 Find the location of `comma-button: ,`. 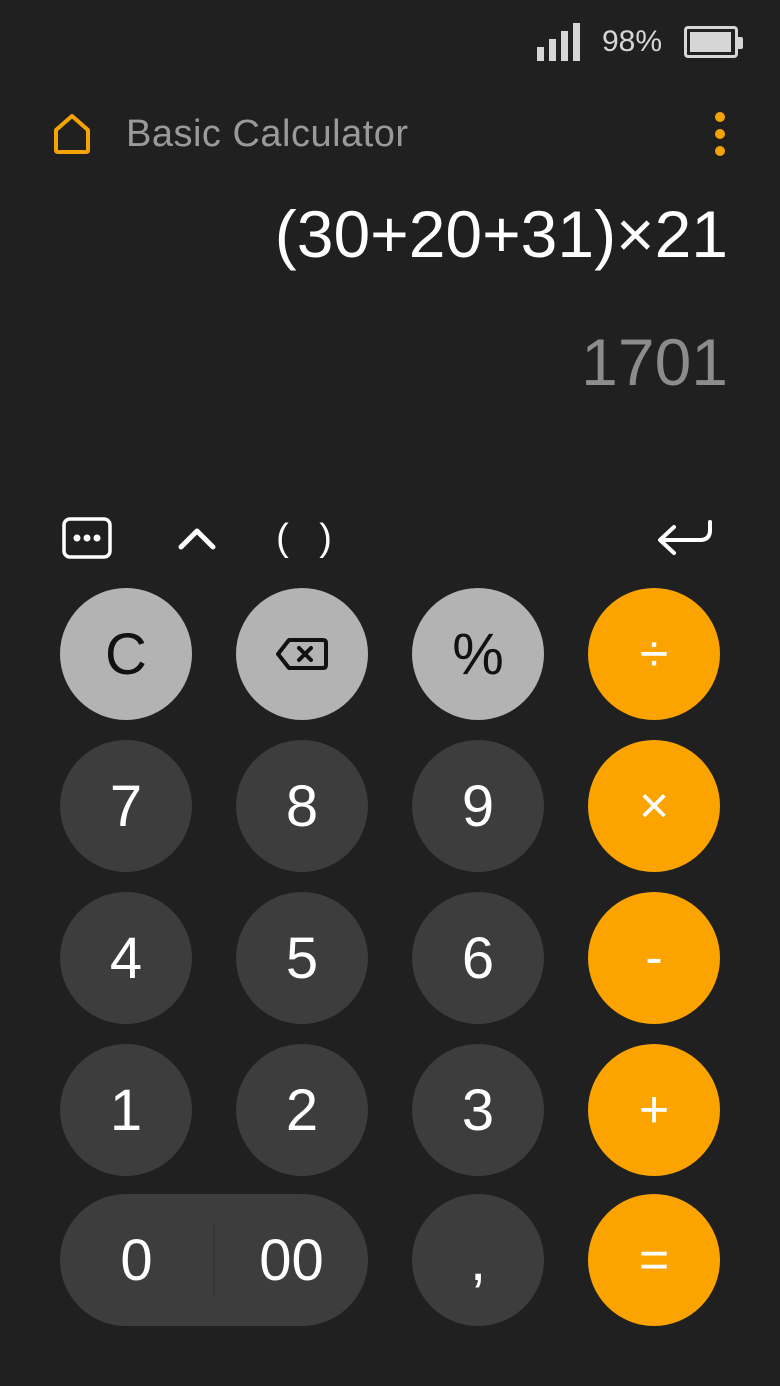

comma-button: , is located at coordinates (478, 1260).